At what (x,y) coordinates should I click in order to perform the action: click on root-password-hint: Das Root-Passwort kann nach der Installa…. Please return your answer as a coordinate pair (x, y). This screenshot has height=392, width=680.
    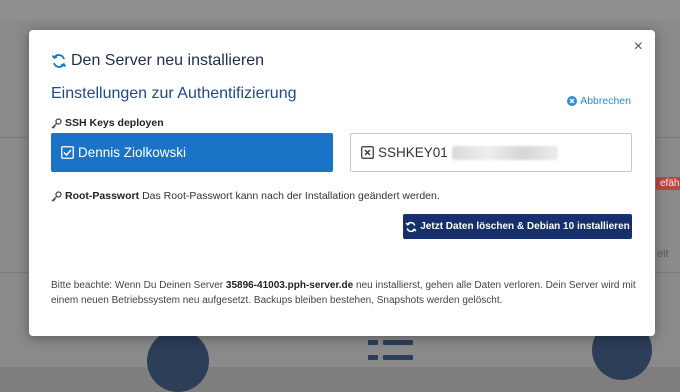
    Looking at the image, I should click on (291, 196).